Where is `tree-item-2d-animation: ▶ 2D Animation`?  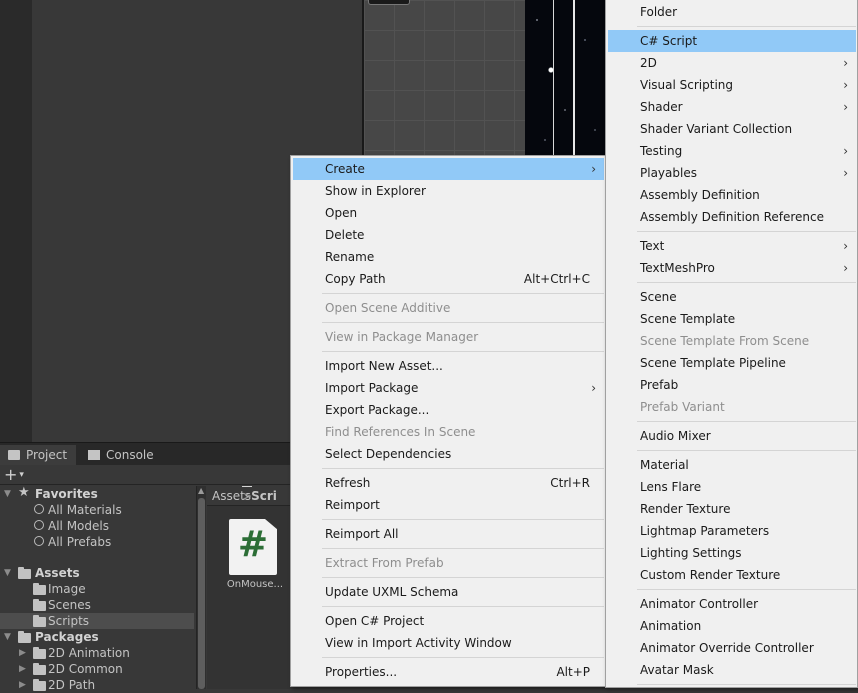 tree-item-2d-animation: ▶ 2D Animation is located at coordinates (97, 653).